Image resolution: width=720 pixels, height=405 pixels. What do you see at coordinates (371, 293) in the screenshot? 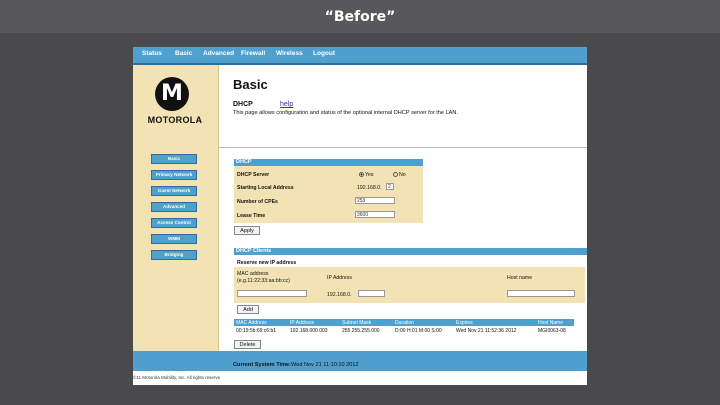
I see `ip-input` at bounding box center [371, 293].